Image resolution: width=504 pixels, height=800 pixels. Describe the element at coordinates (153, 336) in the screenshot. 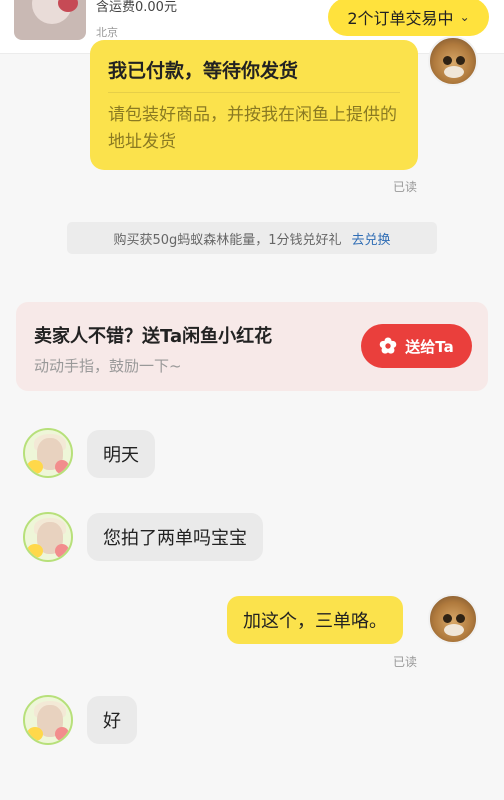

I see `send-flower-title: 卖家人不错？送Ta闲鱼小红花` at that location.